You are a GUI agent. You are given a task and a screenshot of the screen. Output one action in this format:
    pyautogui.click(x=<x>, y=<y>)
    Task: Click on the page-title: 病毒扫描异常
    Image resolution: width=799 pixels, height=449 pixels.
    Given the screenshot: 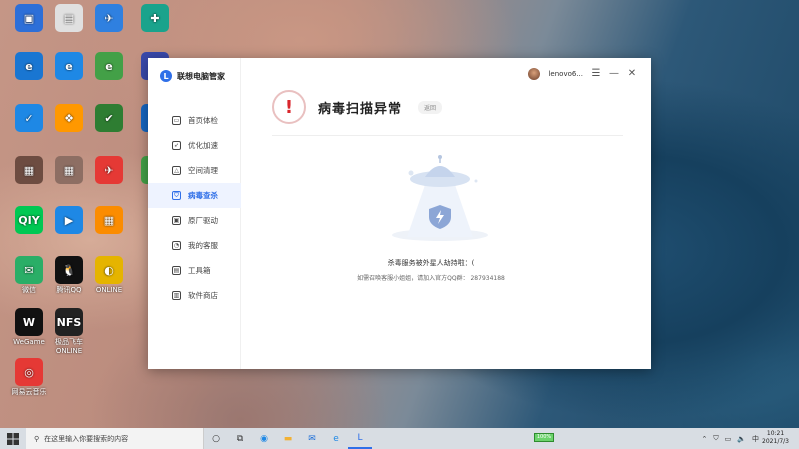 What is the action you would take?
    pyautogui.click(x=360, y=109)
    